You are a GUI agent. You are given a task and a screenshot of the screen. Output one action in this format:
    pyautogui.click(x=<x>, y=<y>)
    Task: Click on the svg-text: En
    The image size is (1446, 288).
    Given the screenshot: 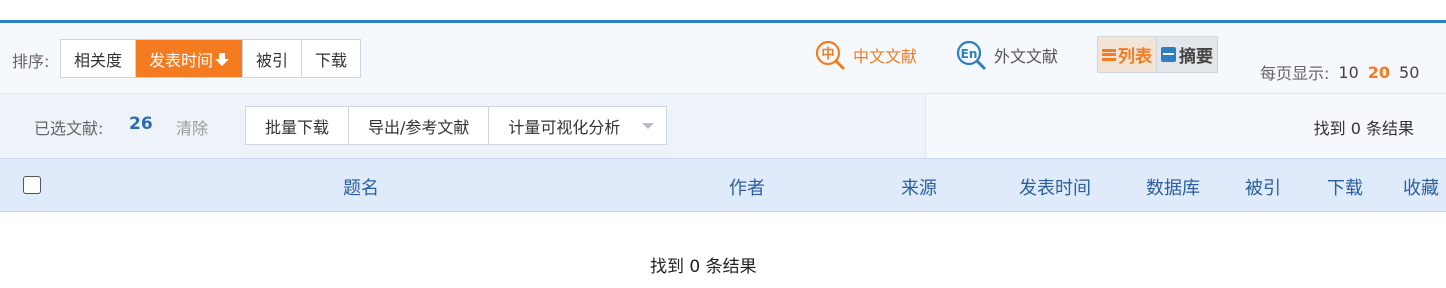 What is the action you would take?
    pyautogui.click(x=969, y=54)
    